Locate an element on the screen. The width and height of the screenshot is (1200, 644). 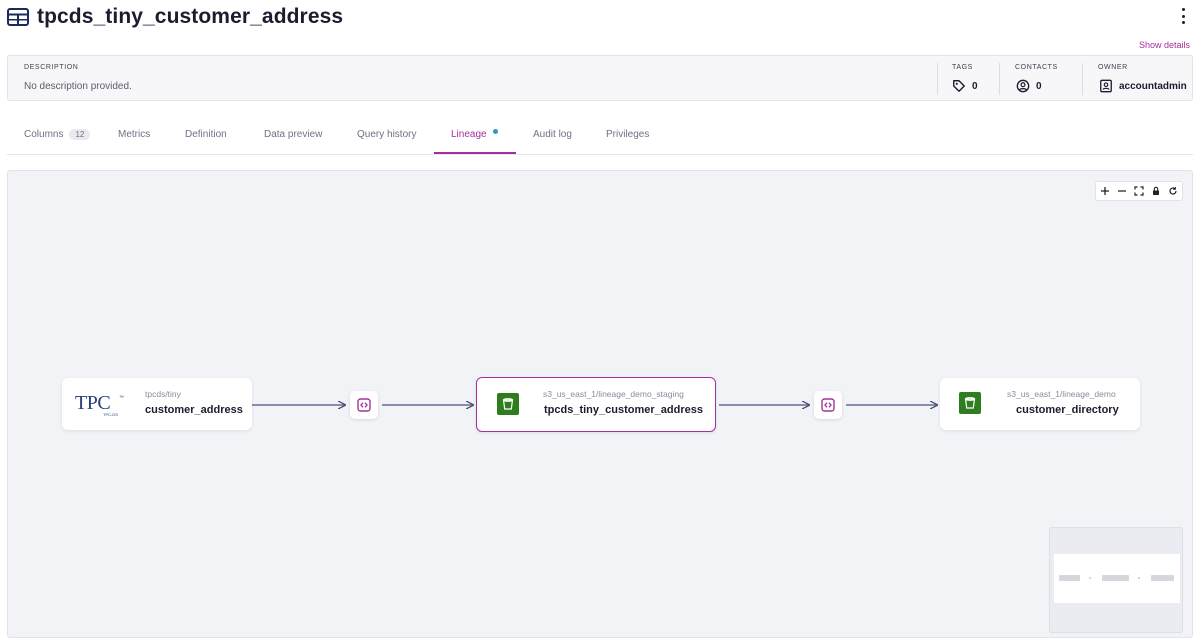
tab-privileges: Privileges is located at coordinates (627, 134).